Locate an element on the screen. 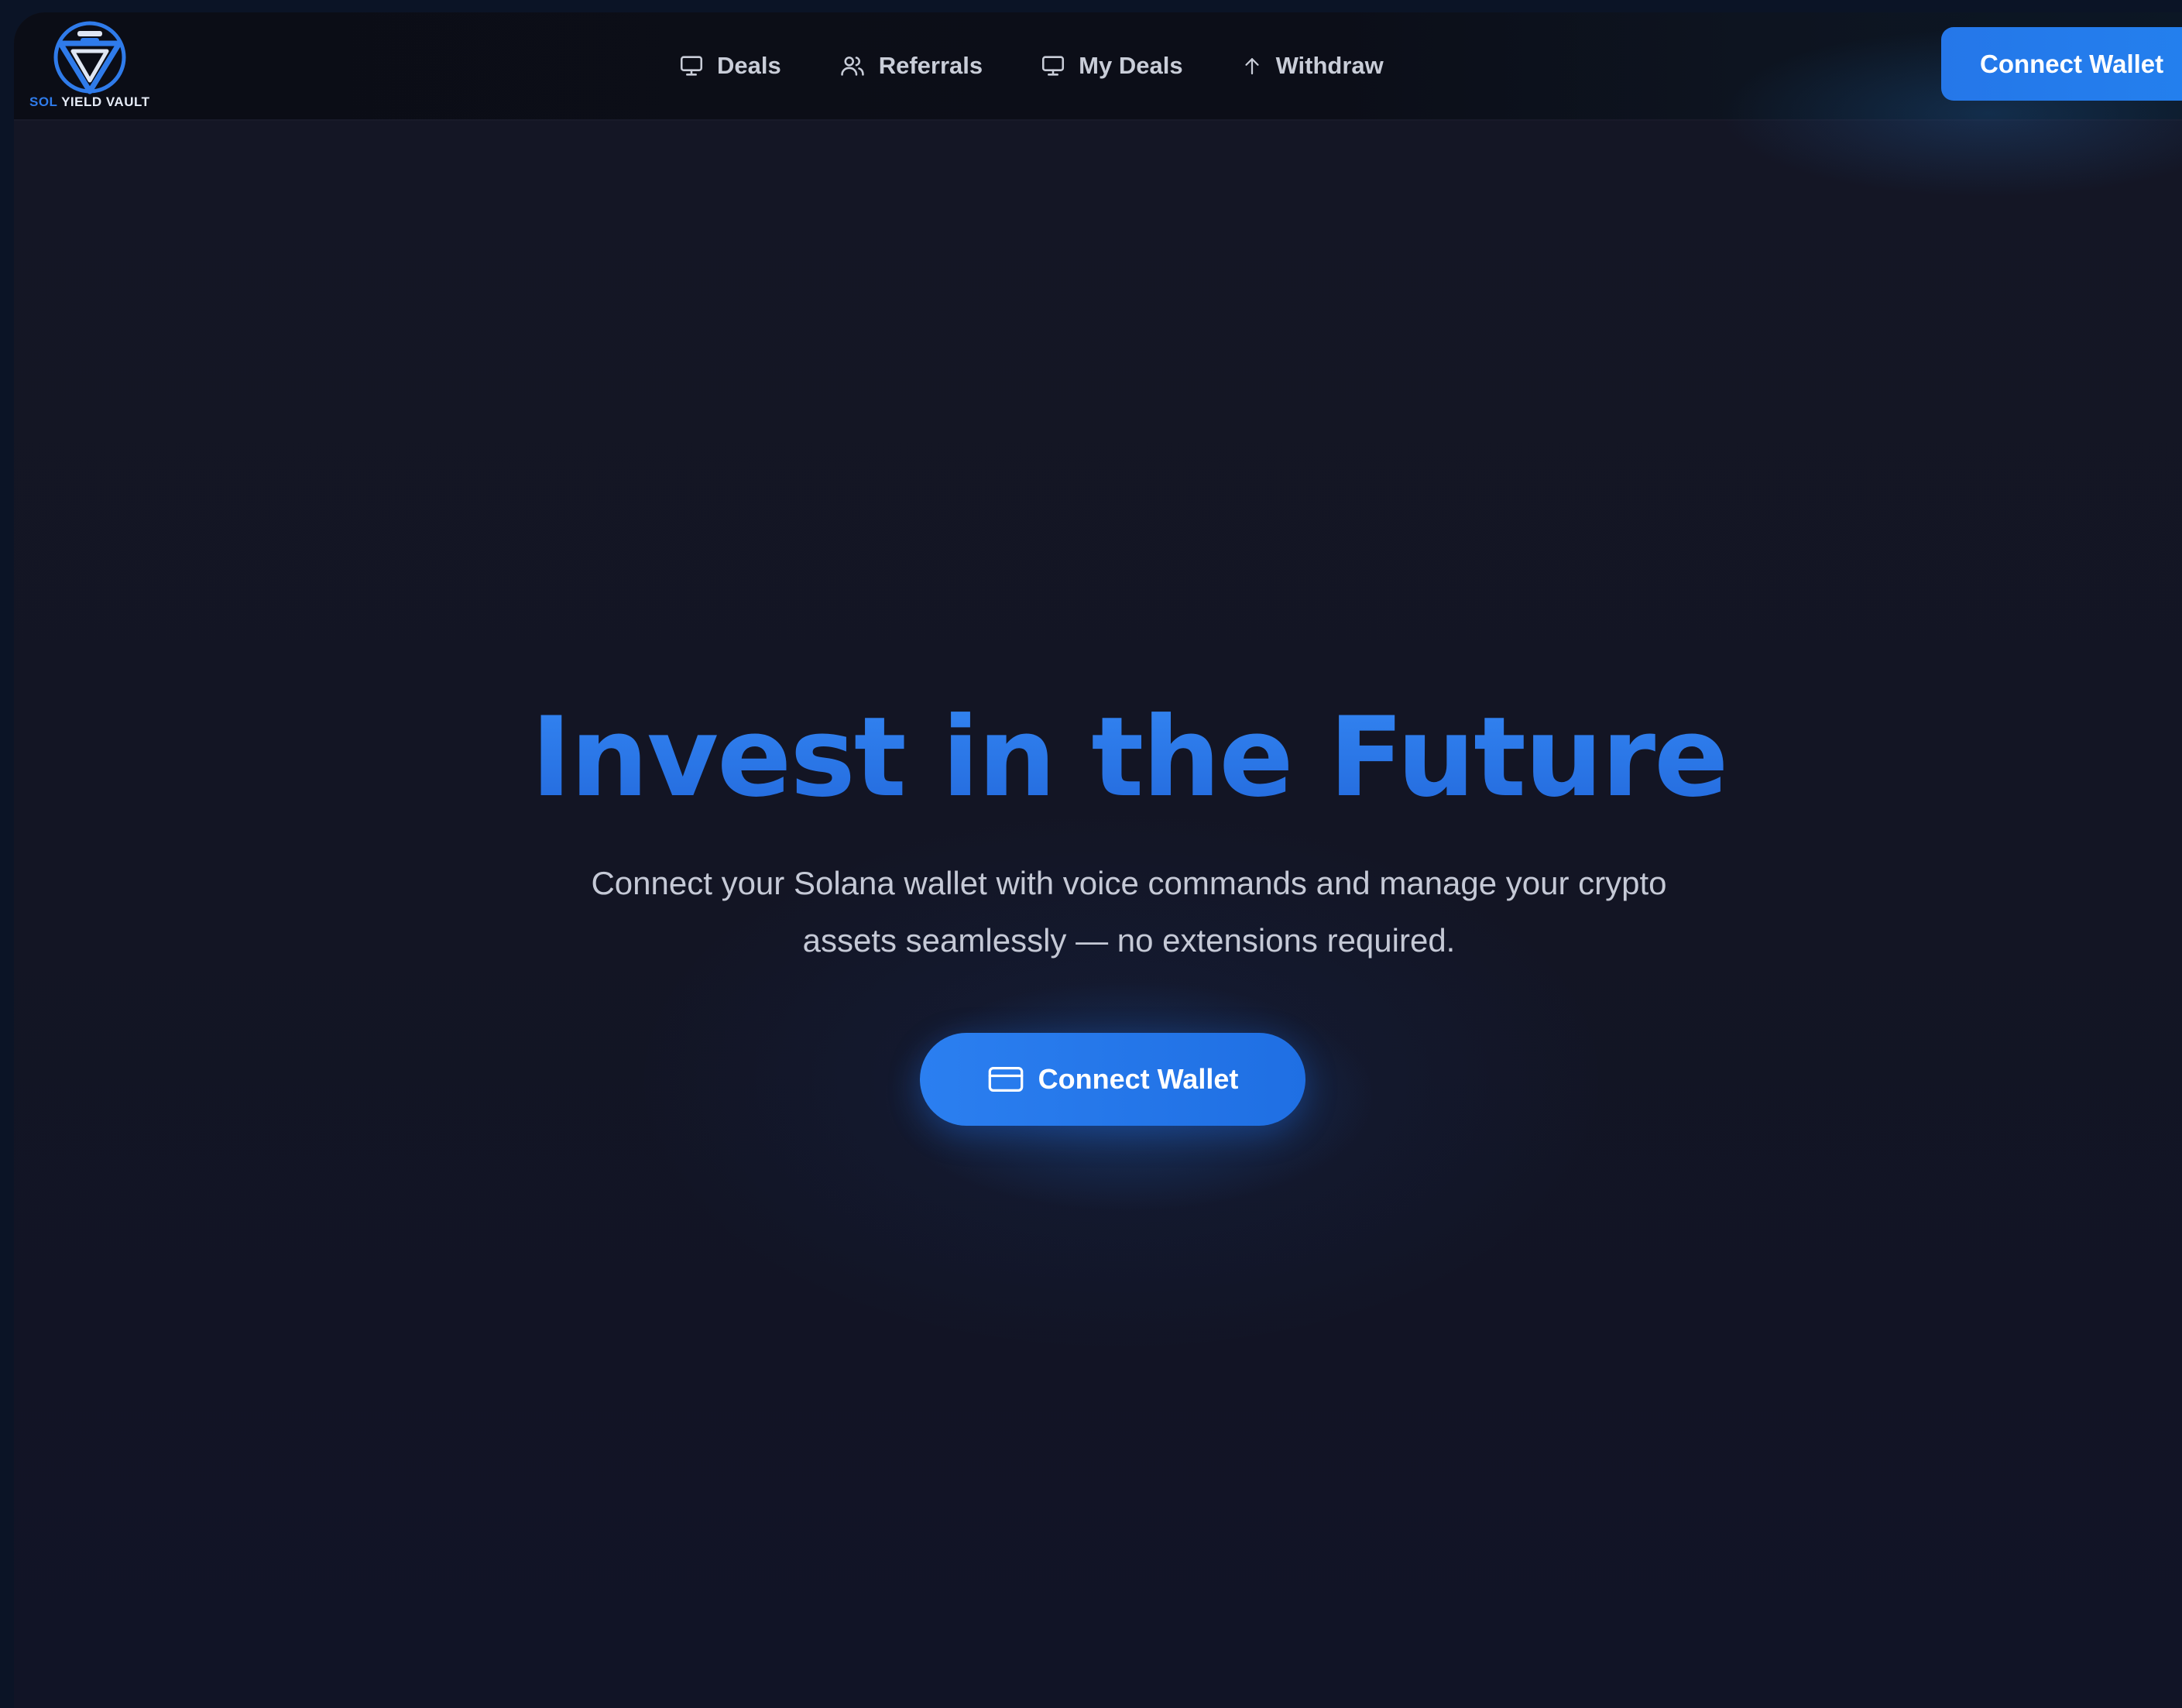 This screenshot has width=2182, height=1708. logo: SOL YIELD VAULT is located at coordinates (90, 67).